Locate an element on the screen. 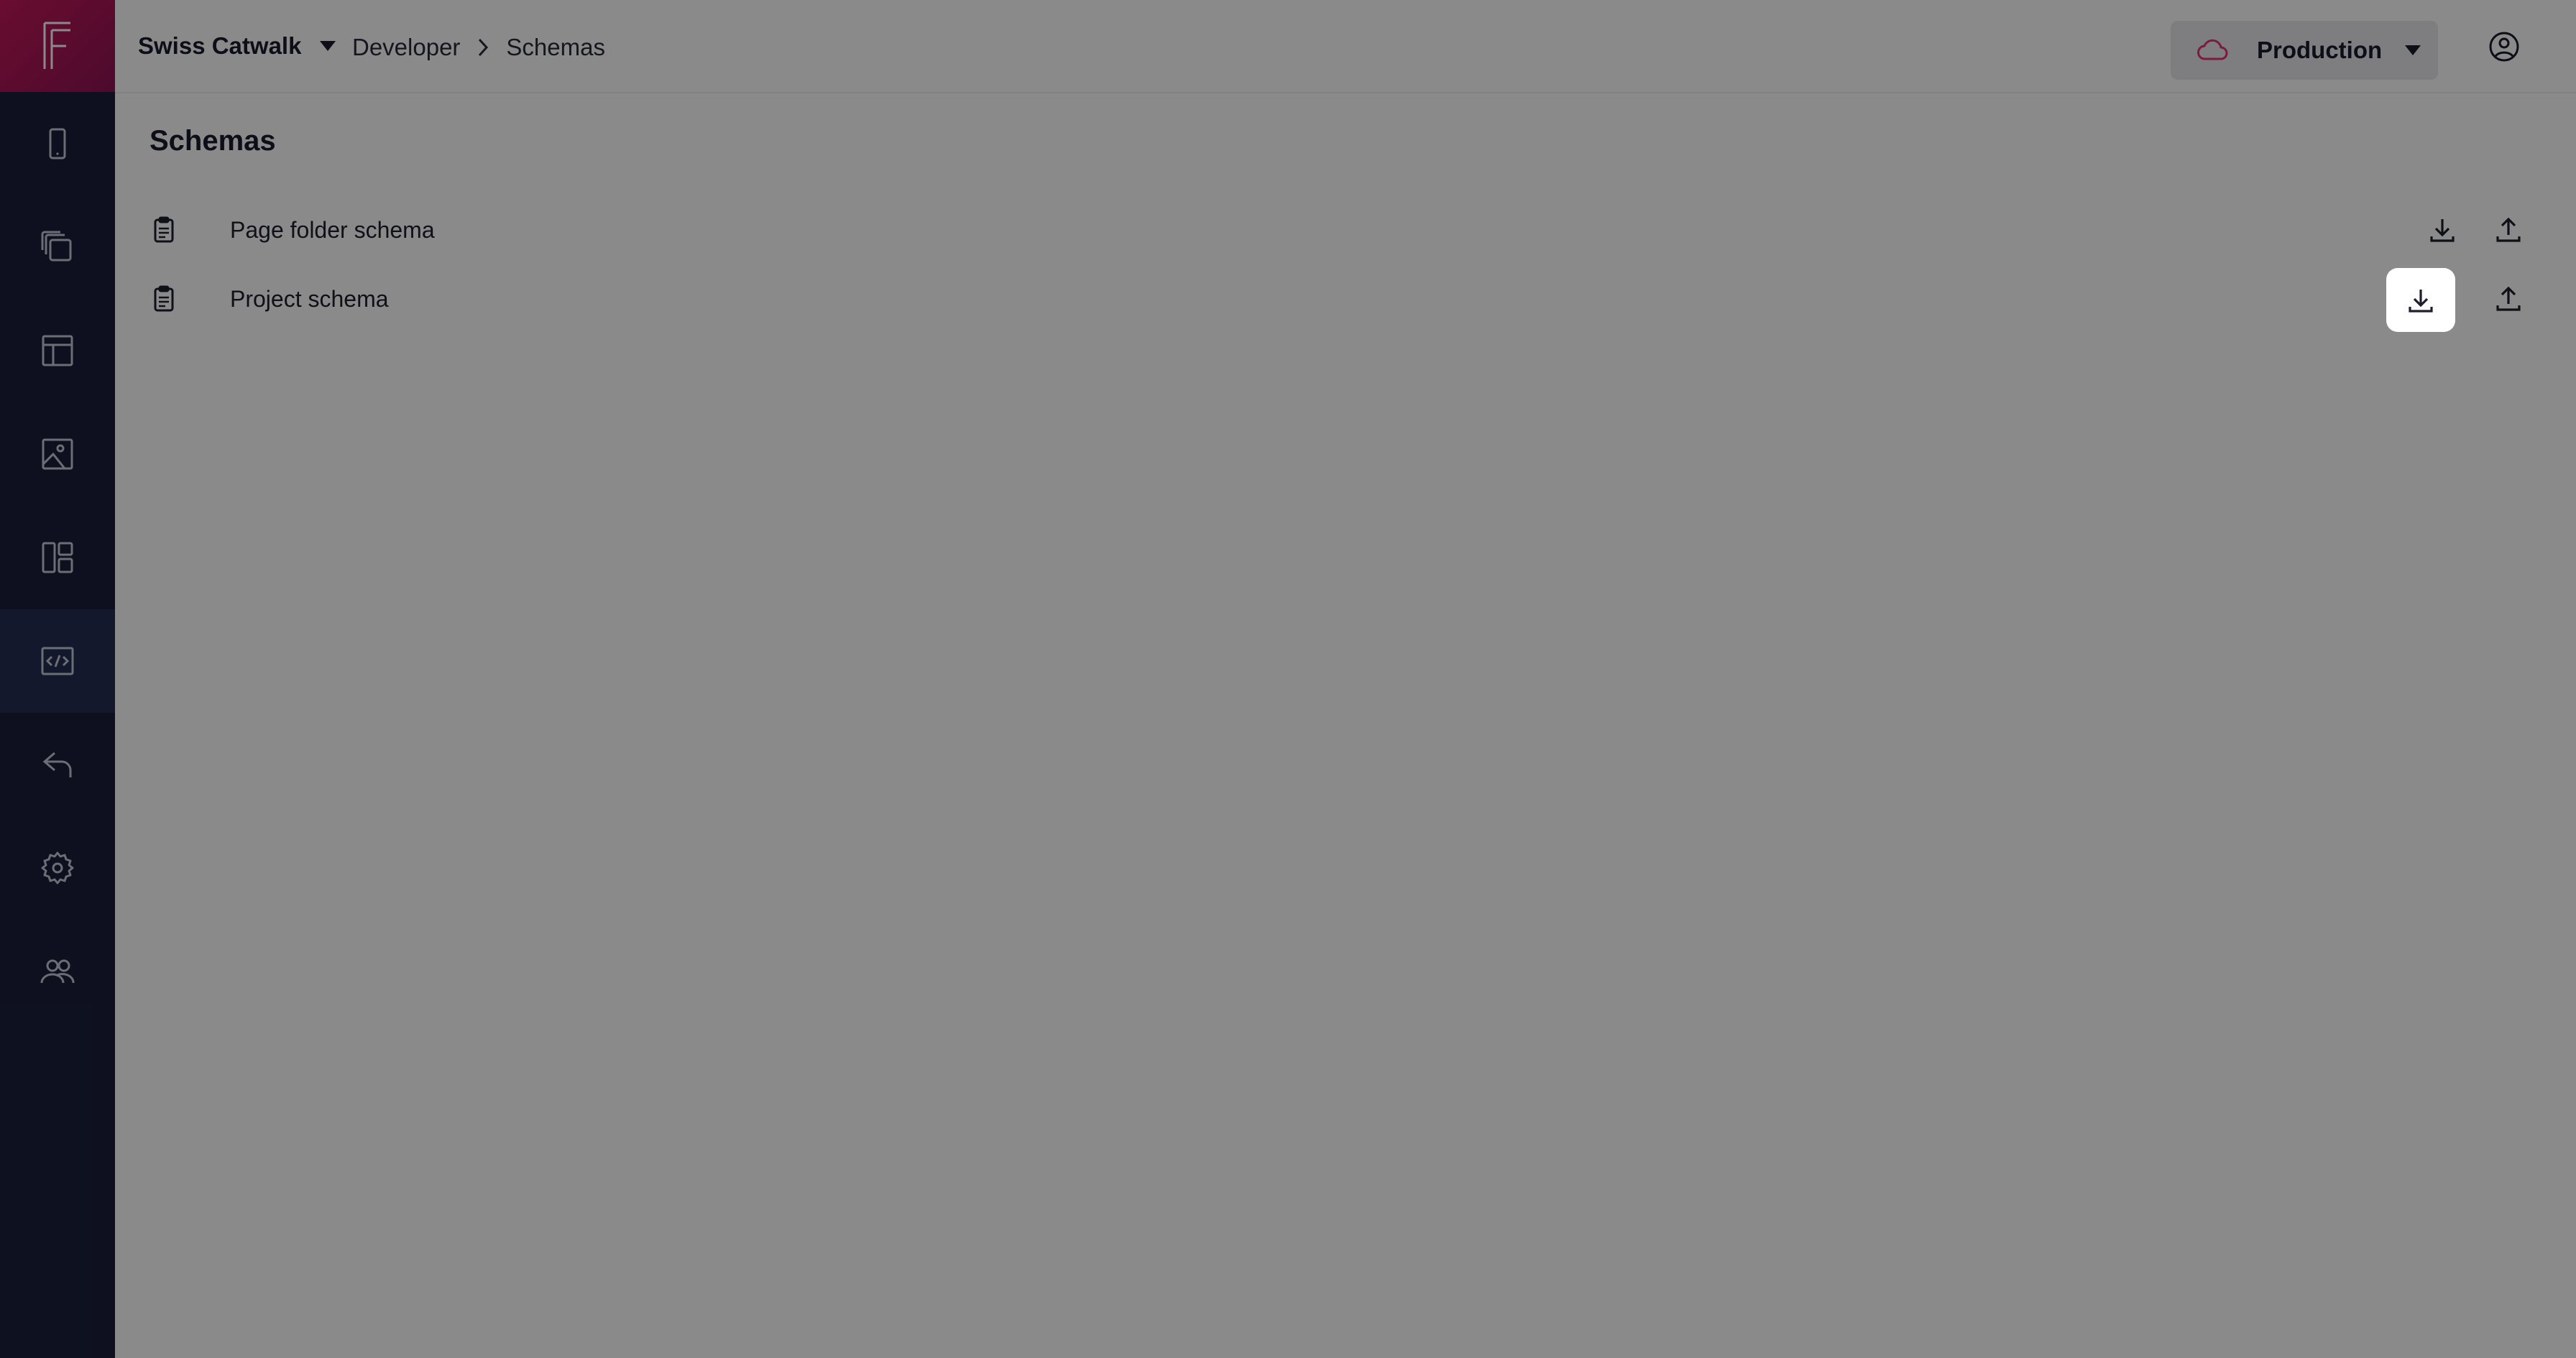 Image resolution: width=2576 pixels, height=1358 pixels. download-icon is located at coordinates (2421, 301).